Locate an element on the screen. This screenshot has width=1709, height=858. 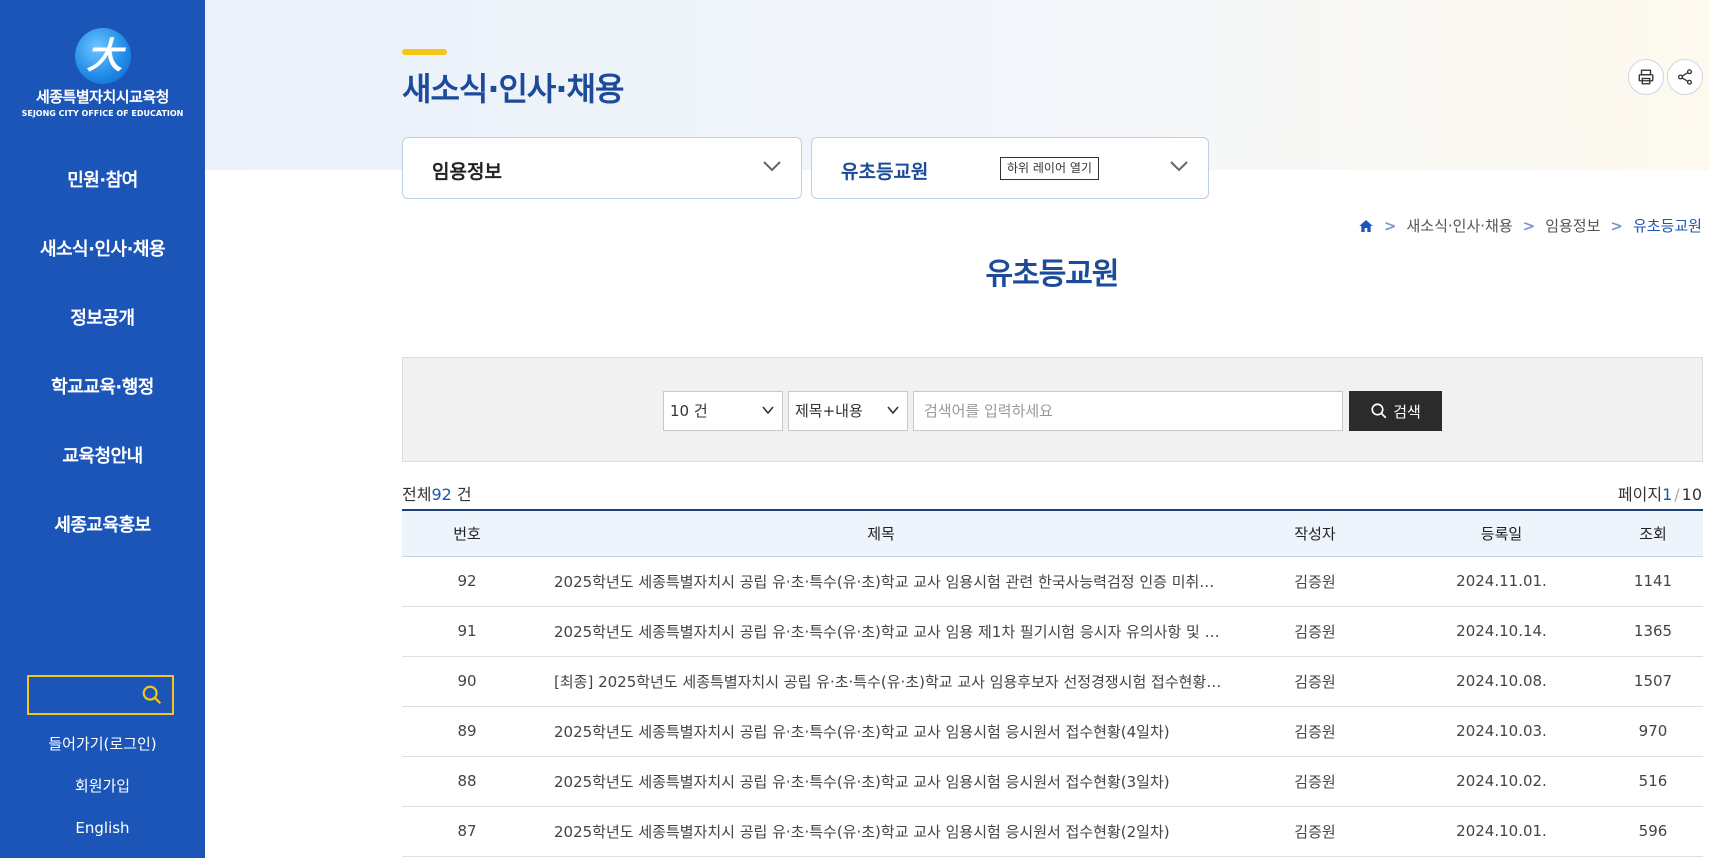
cell-number: 90 is located at coordinates (467, 681).